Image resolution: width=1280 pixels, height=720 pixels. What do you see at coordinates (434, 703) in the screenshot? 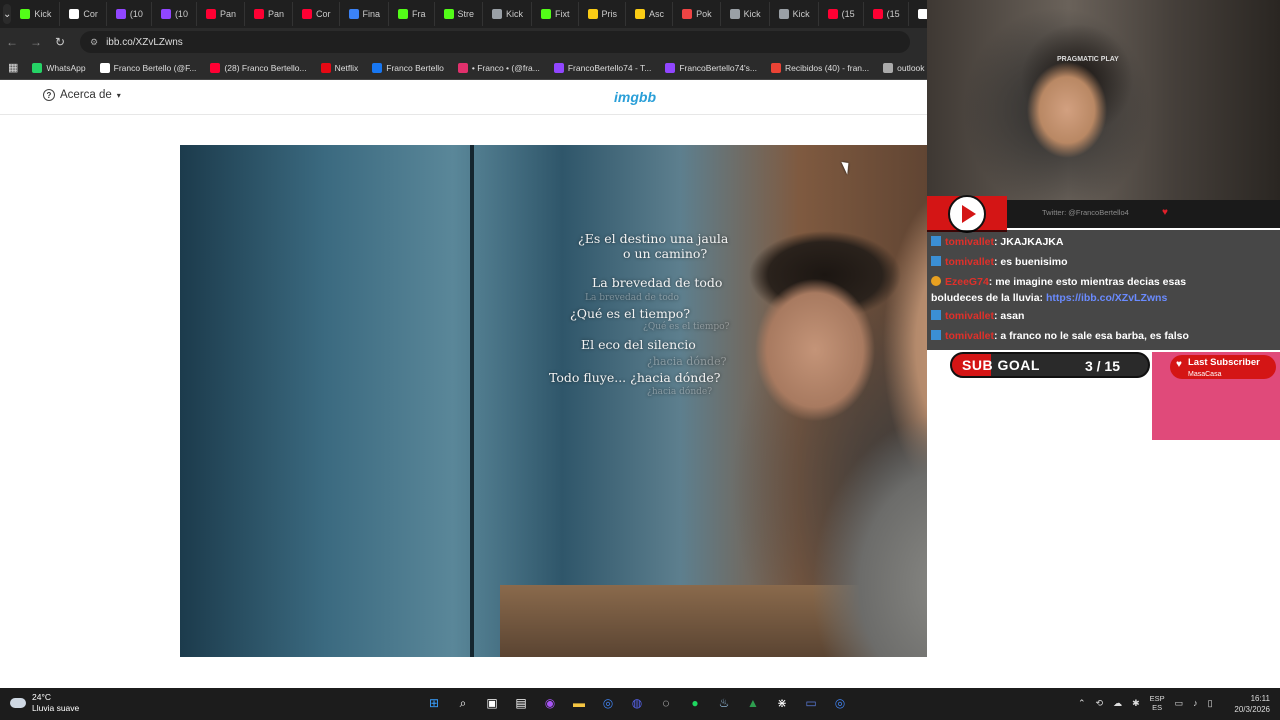
I see `windows-start-icon: ⊞` at bounding box center [434, 703].